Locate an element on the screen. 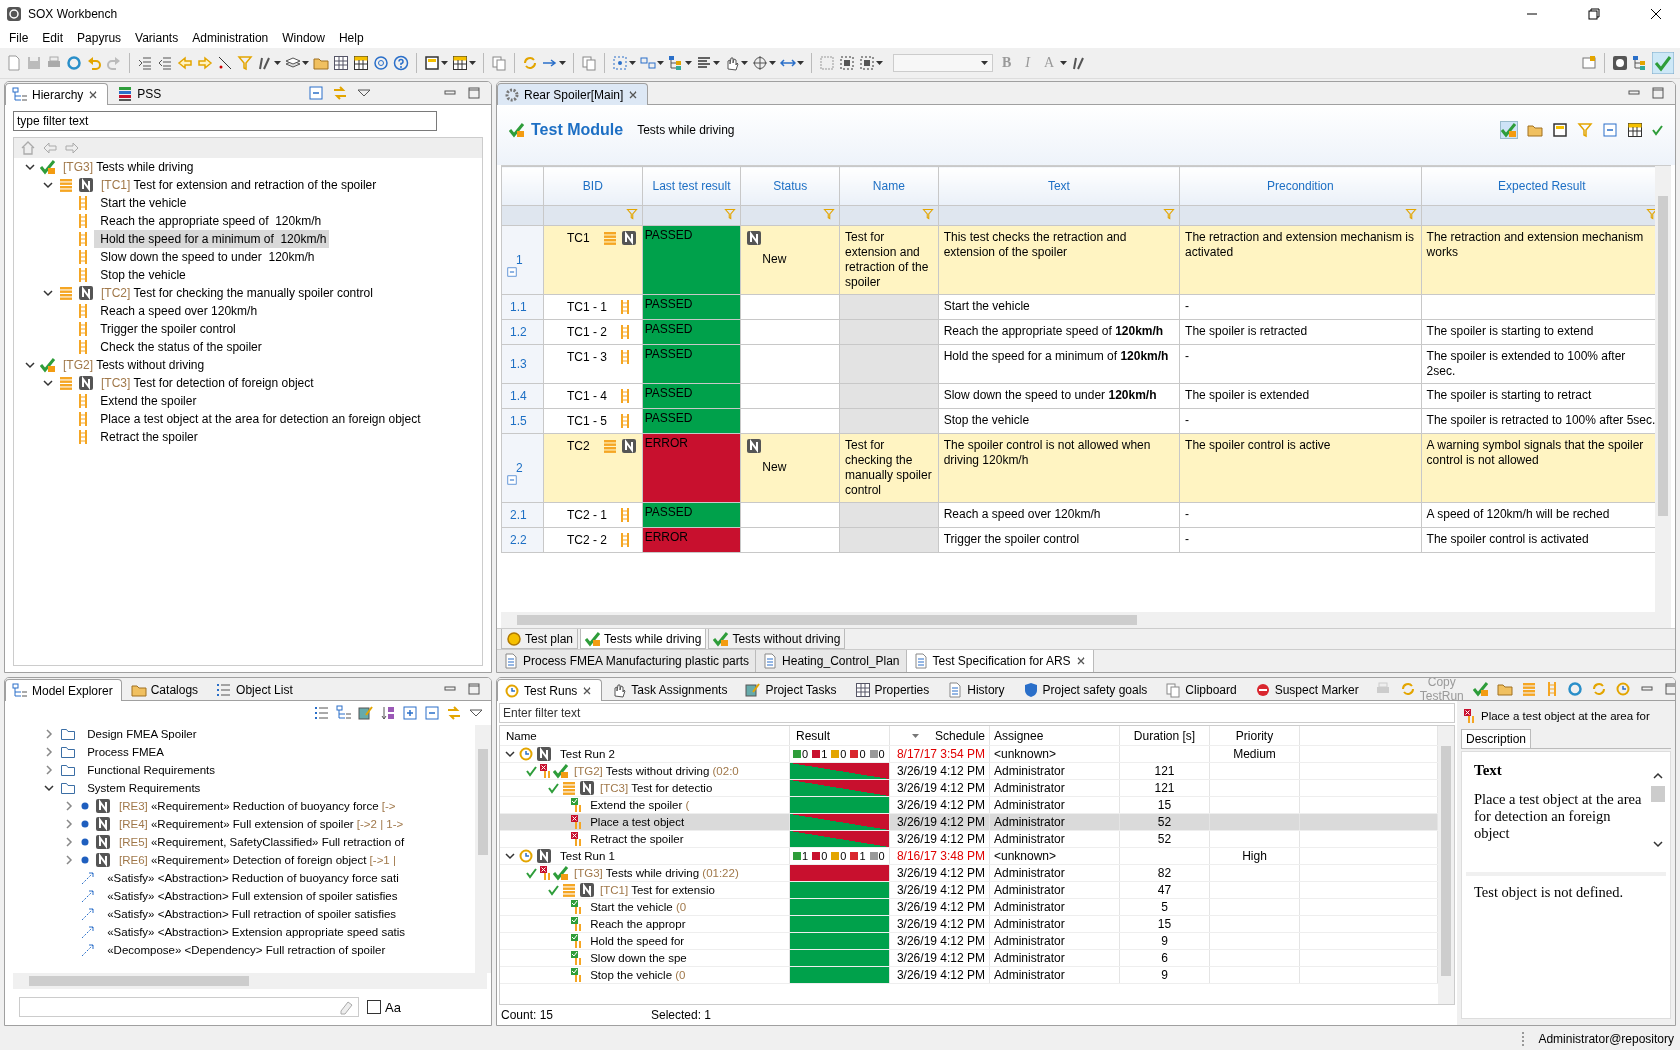 Image resolution: width=1680 pixels, height=1050 pixels. hand-icon is located at coordinates (732, 63).